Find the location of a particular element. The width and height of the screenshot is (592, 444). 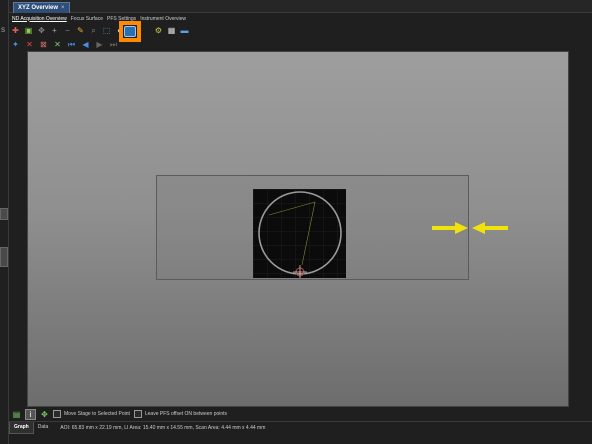

window-tab-title: XYZ Overview is located at coordinates (38, 8).